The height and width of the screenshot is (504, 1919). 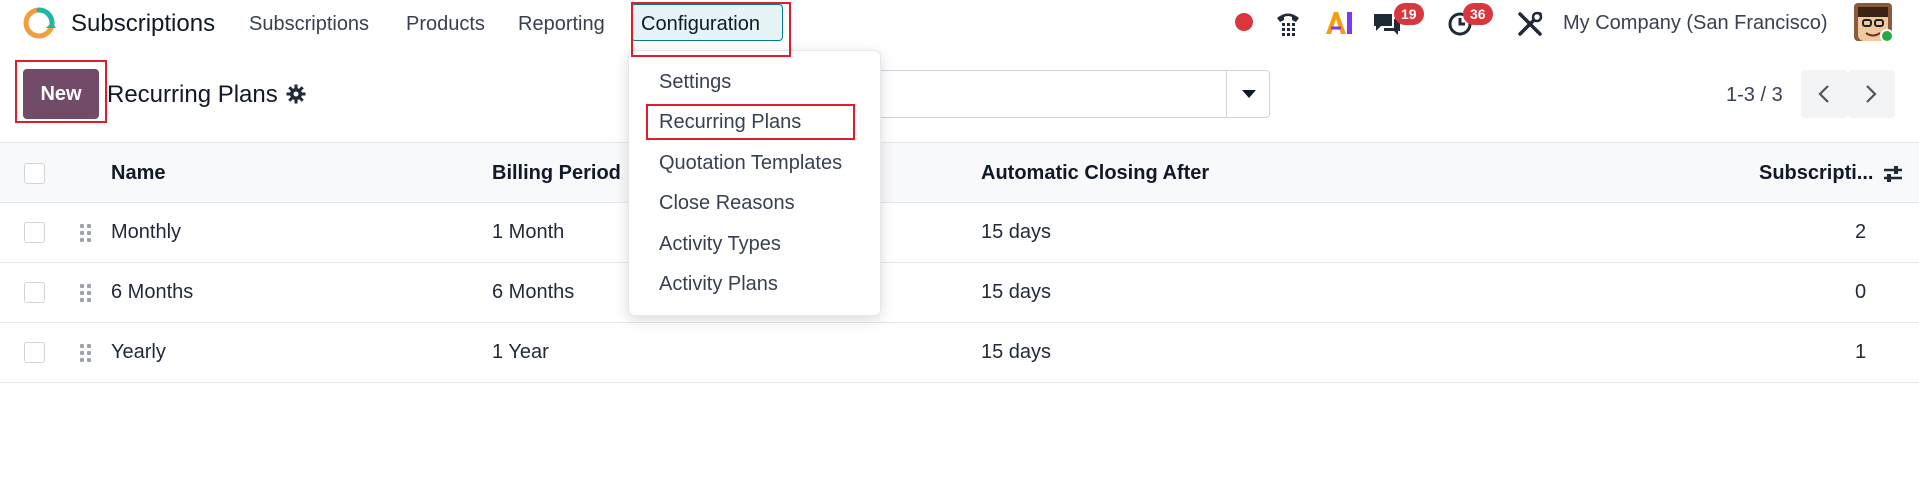 I want to click on cell-name: Monthly, so click(x=146, y=232).